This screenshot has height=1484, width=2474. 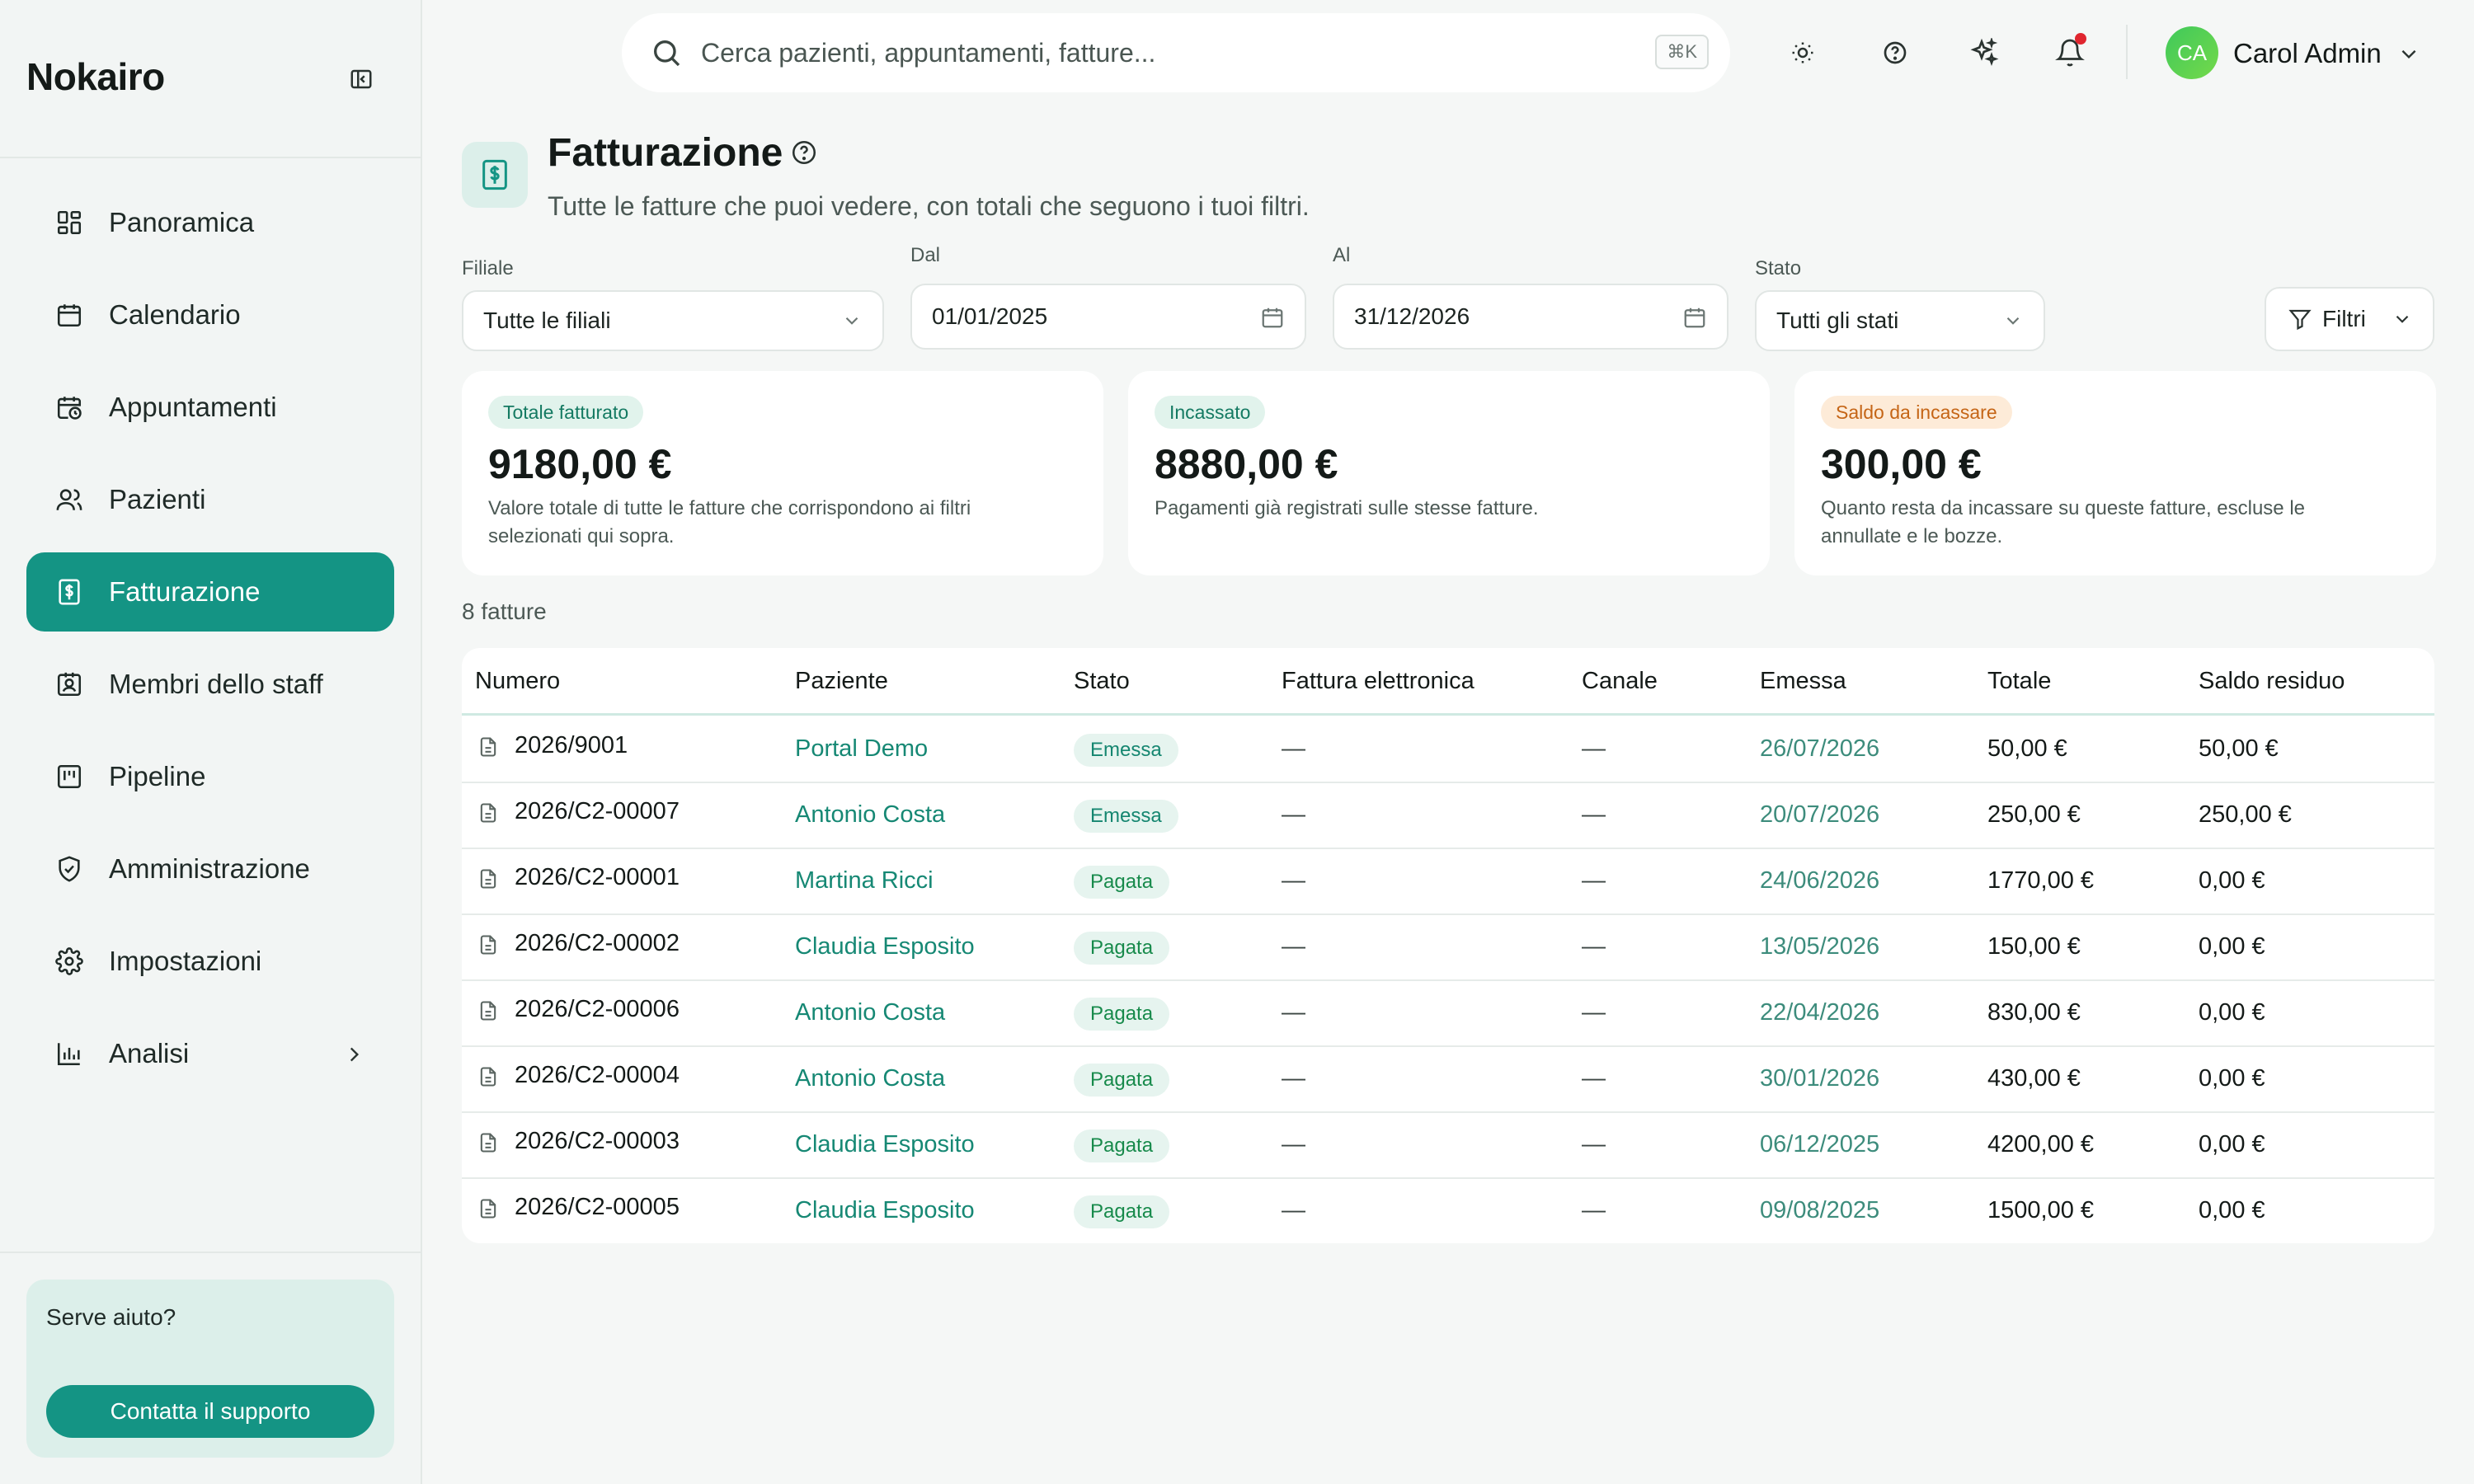 What do you see at coordinates (597, 1141) in the screenshot?
I see `invoice-number: 2026/C2-00003` at bounding box center [597, 1141].